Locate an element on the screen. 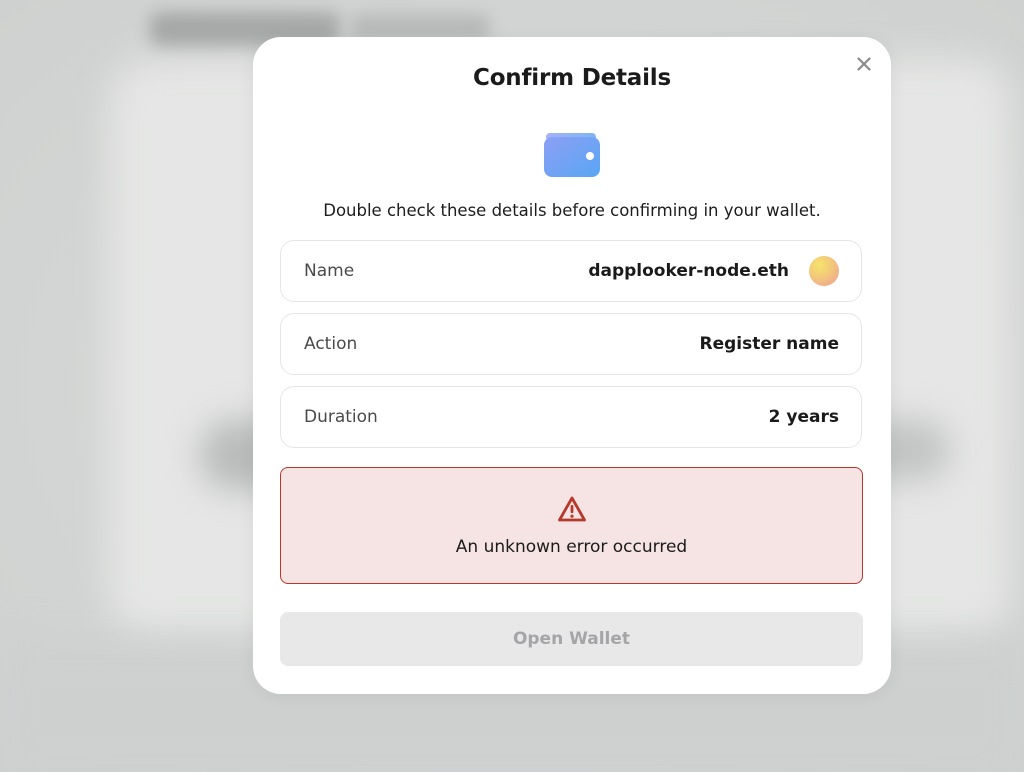 This screenshot has width=1024, height=772. error-message: An unknown error occurred is located at coordinates (571, 546).